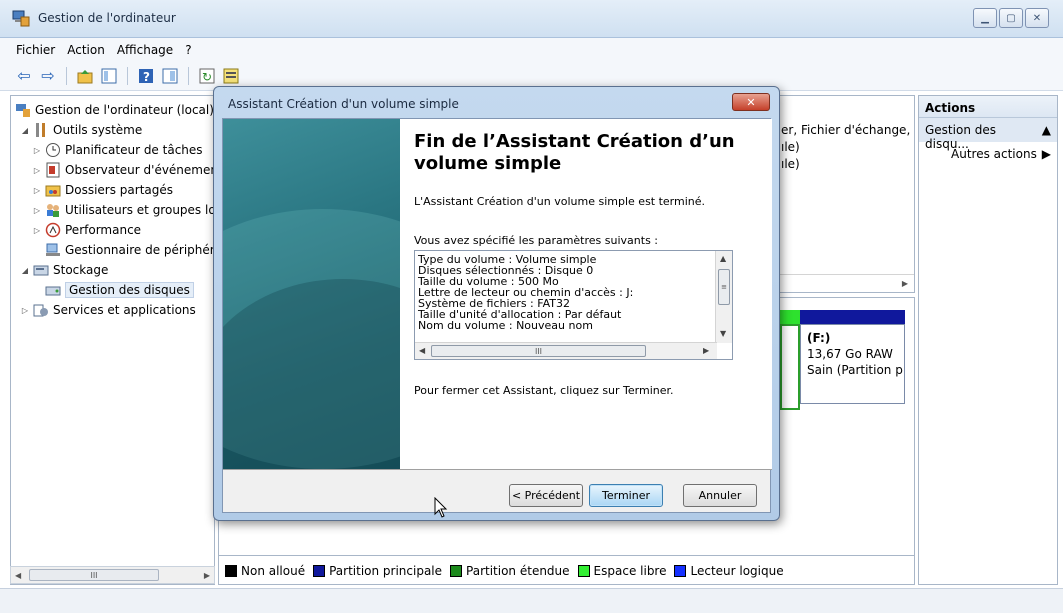 The image size is (1063, 613). I want to click on tree-item-performance: ▷ Performance, so click(86, 230).